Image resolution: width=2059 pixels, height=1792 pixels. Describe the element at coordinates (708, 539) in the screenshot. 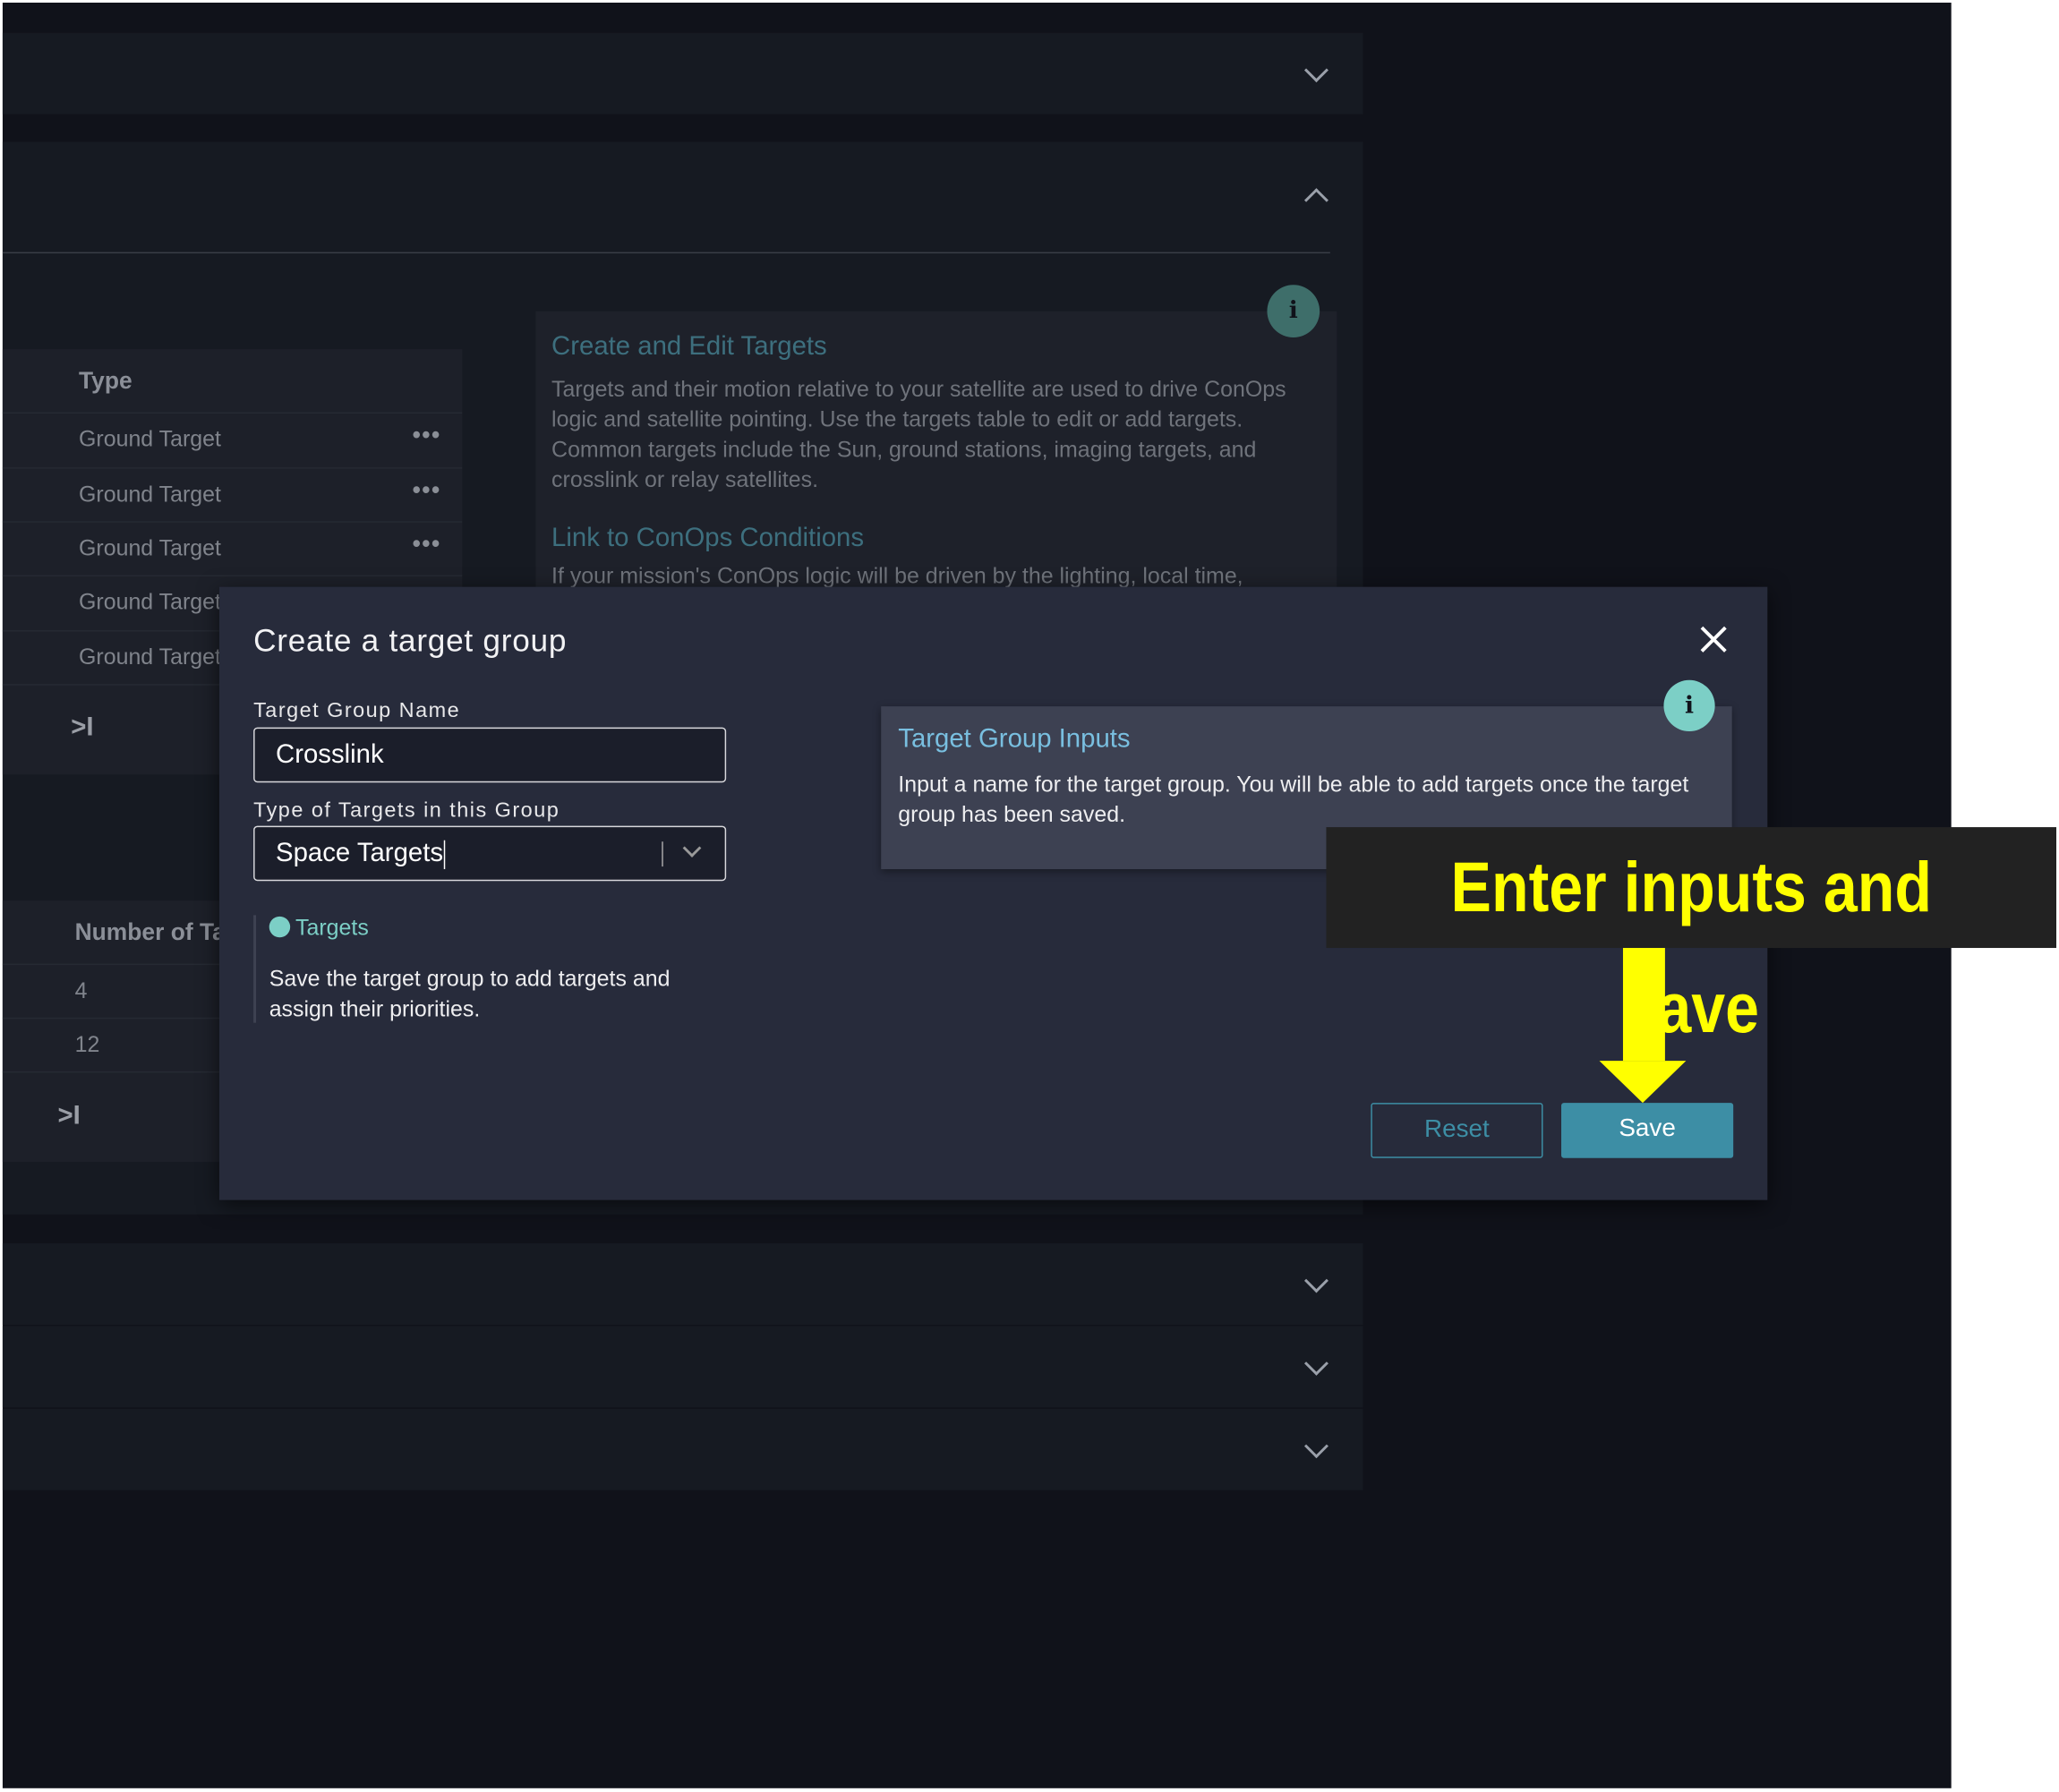

I see `info-title-link-conops: Link to ConOps Conditions` at that location.